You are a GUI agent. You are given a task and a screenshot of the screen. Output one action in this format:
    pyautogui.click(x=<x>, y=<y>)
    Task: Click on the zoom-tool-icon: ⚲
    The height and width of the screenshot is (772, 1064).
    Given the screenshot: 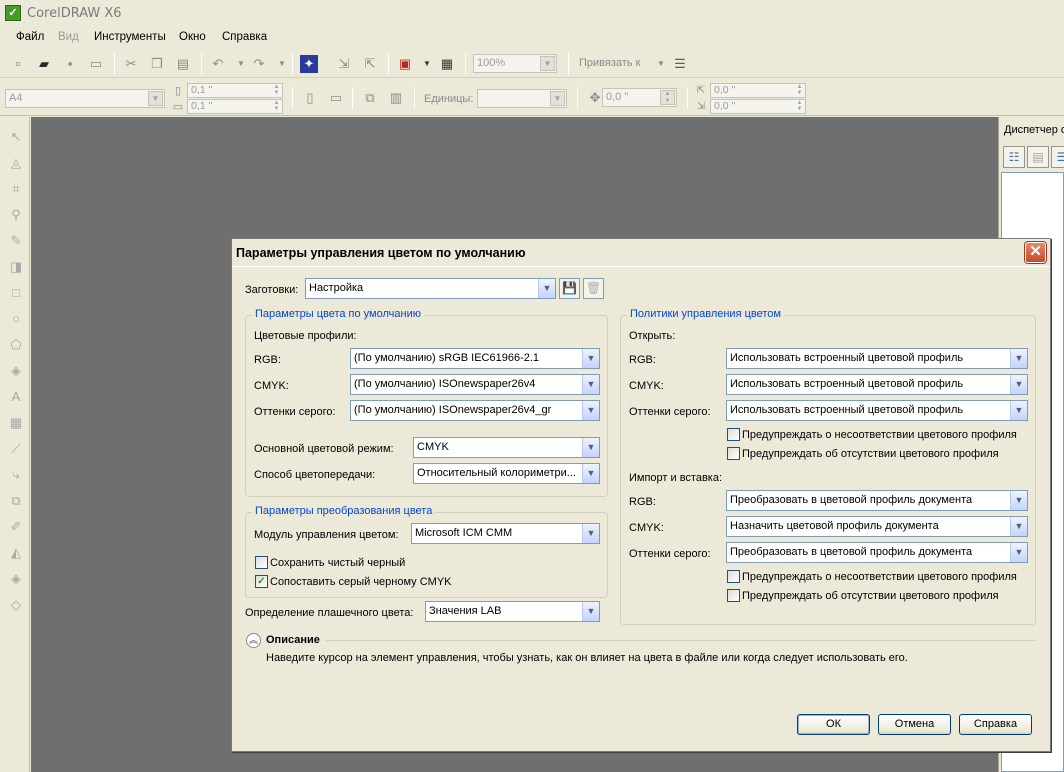 What is the action you would take?
    pyautogui.click(x=16, y=215)
    